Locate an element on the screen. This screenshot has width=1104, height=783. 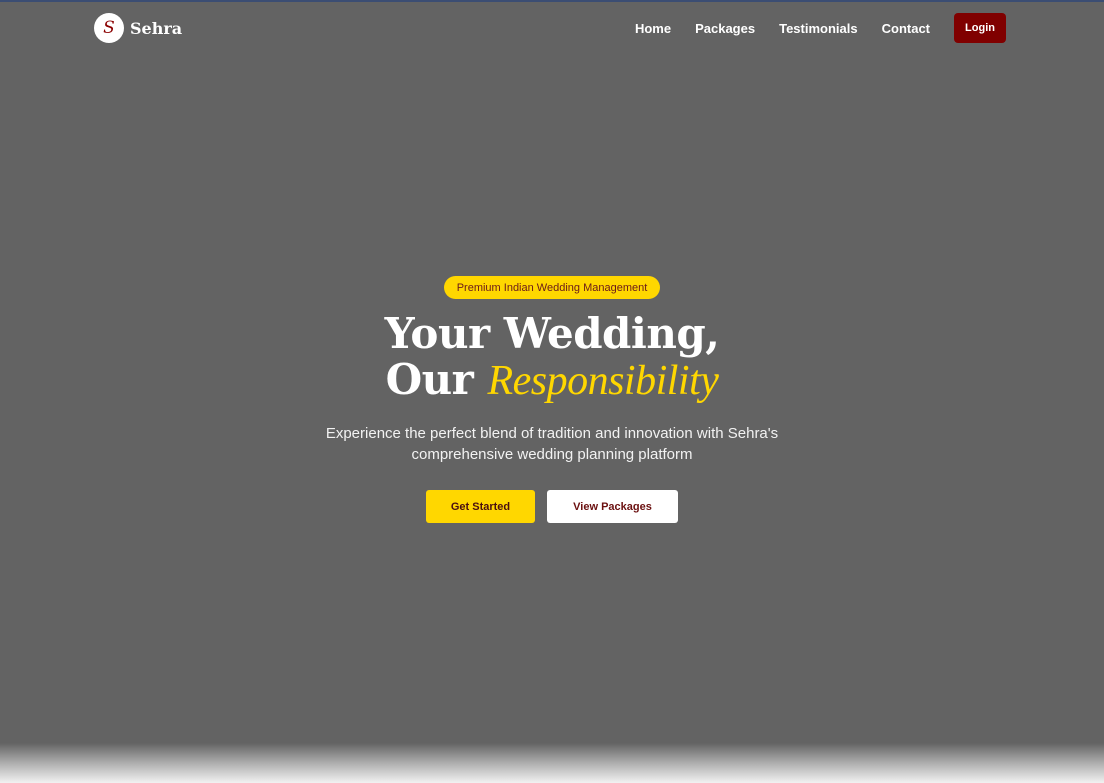
view-packages-button: View Packages is located at coordinates (612, 506).